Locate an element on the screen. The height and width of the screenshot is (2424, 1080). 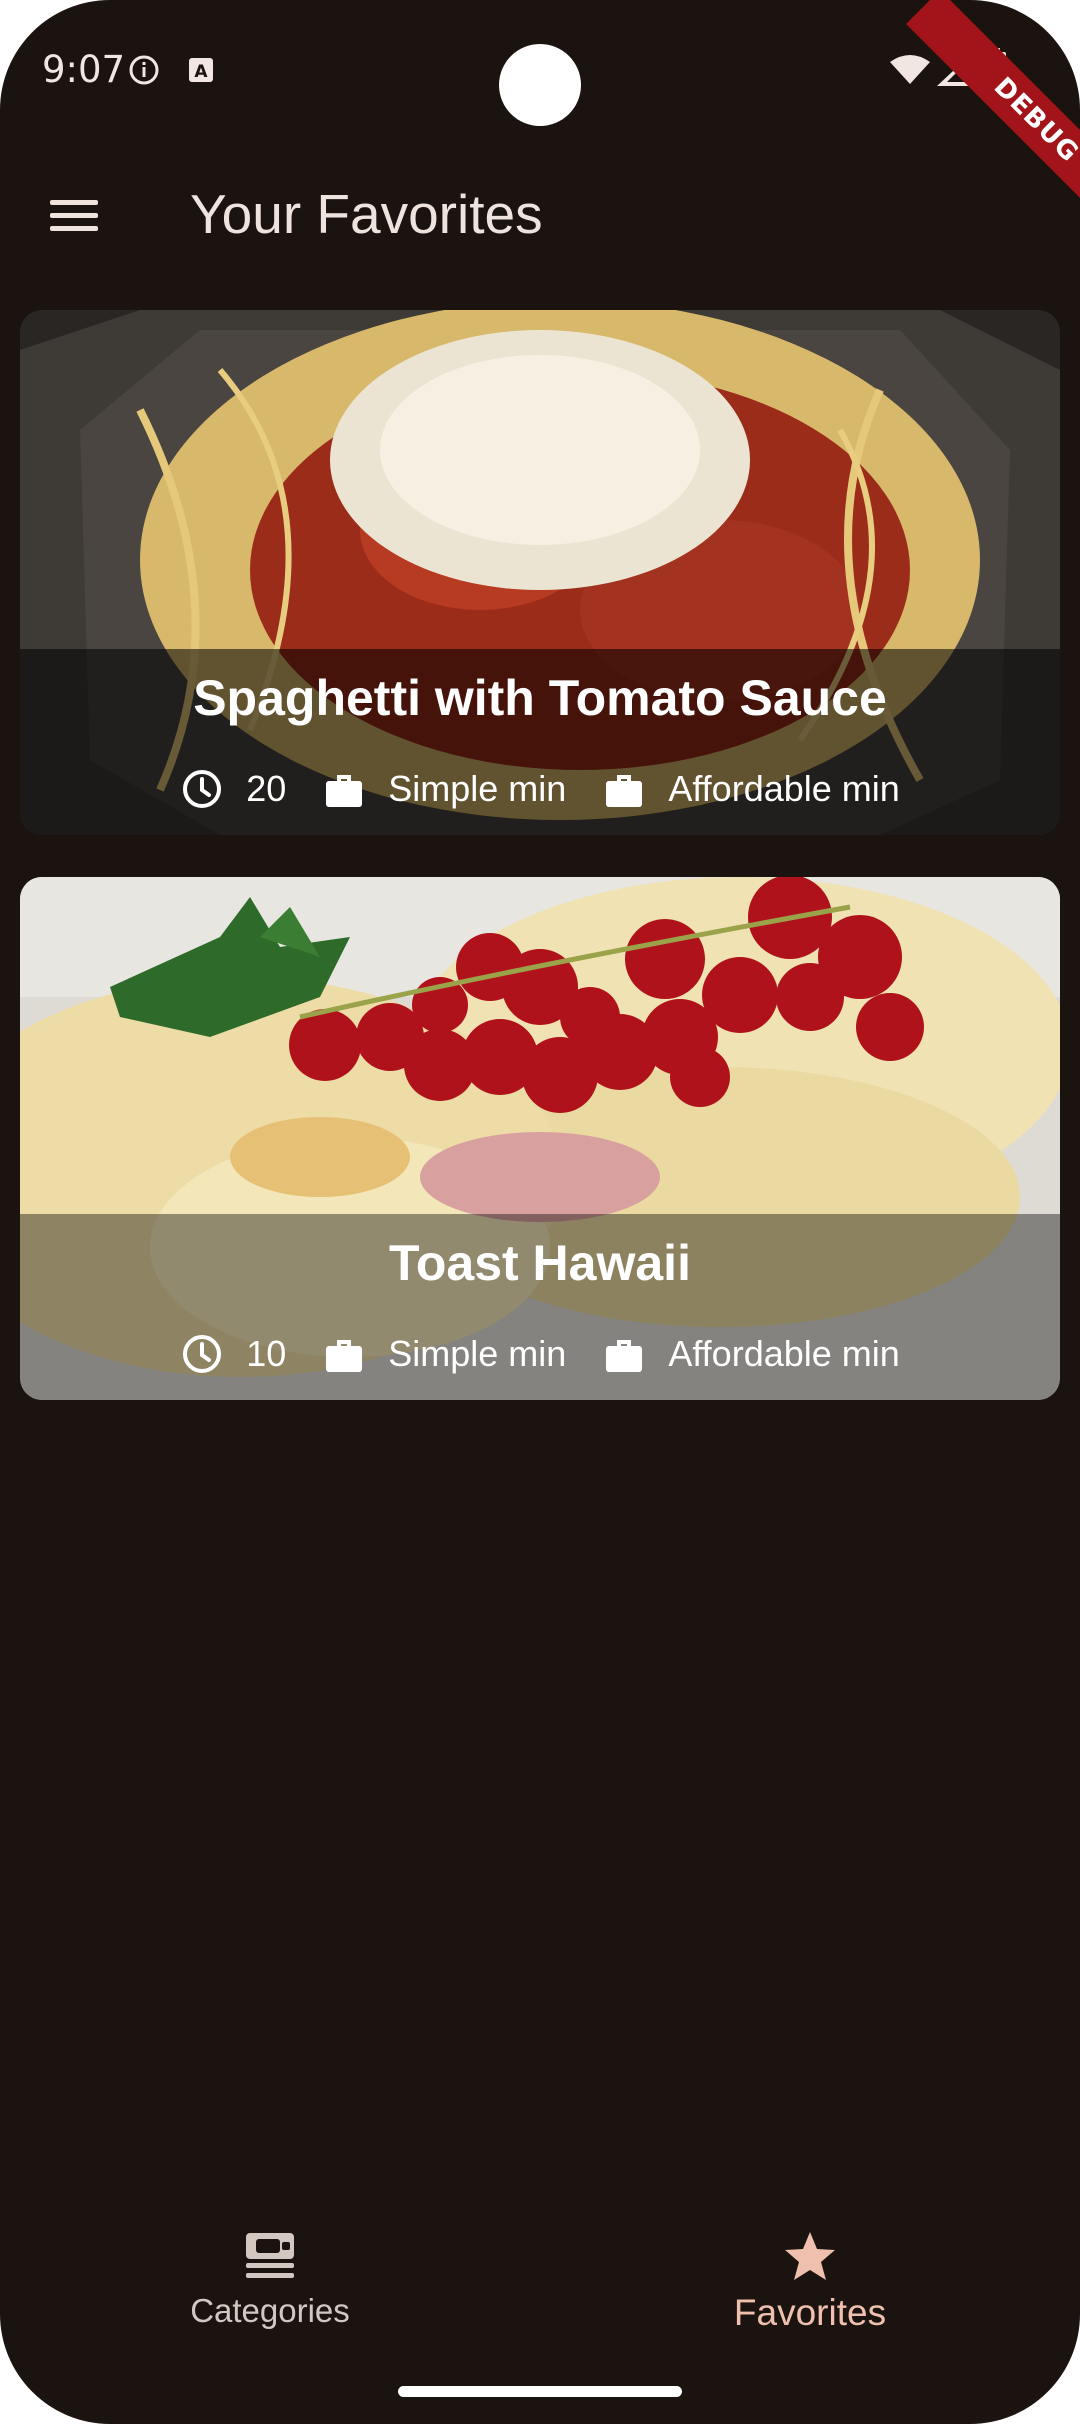
page-title: Your Favorites is located at coordinates (366, 214).